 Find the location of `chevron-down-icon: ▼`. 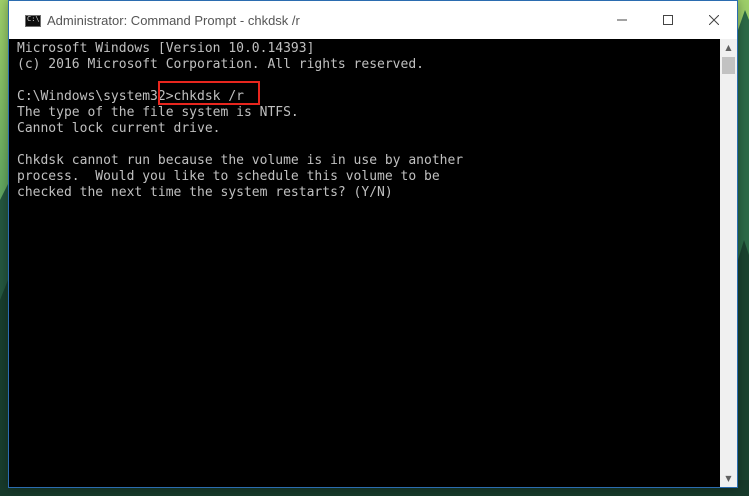

chevron-down-icon: ▼ is located at coordinates (728, 478).